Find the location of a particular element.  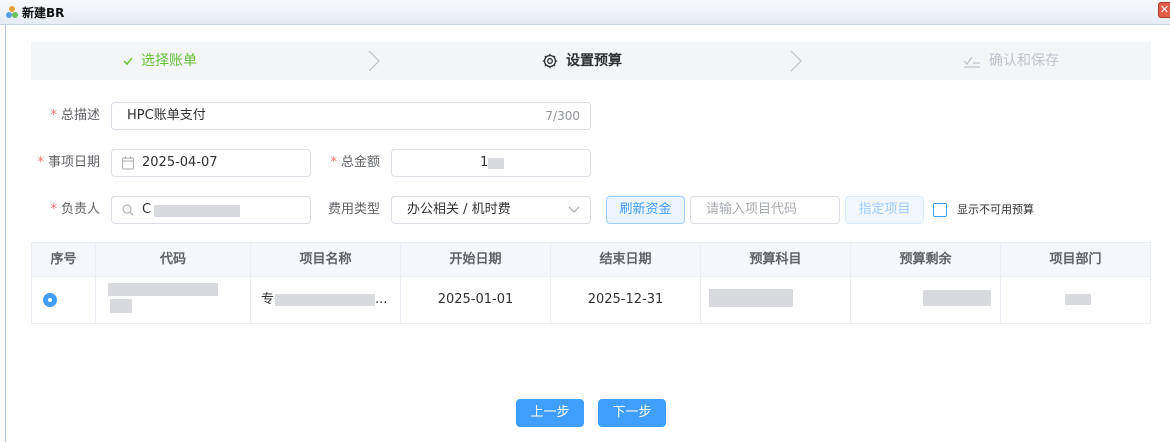

row-radio is located at coordinates (50, 300).